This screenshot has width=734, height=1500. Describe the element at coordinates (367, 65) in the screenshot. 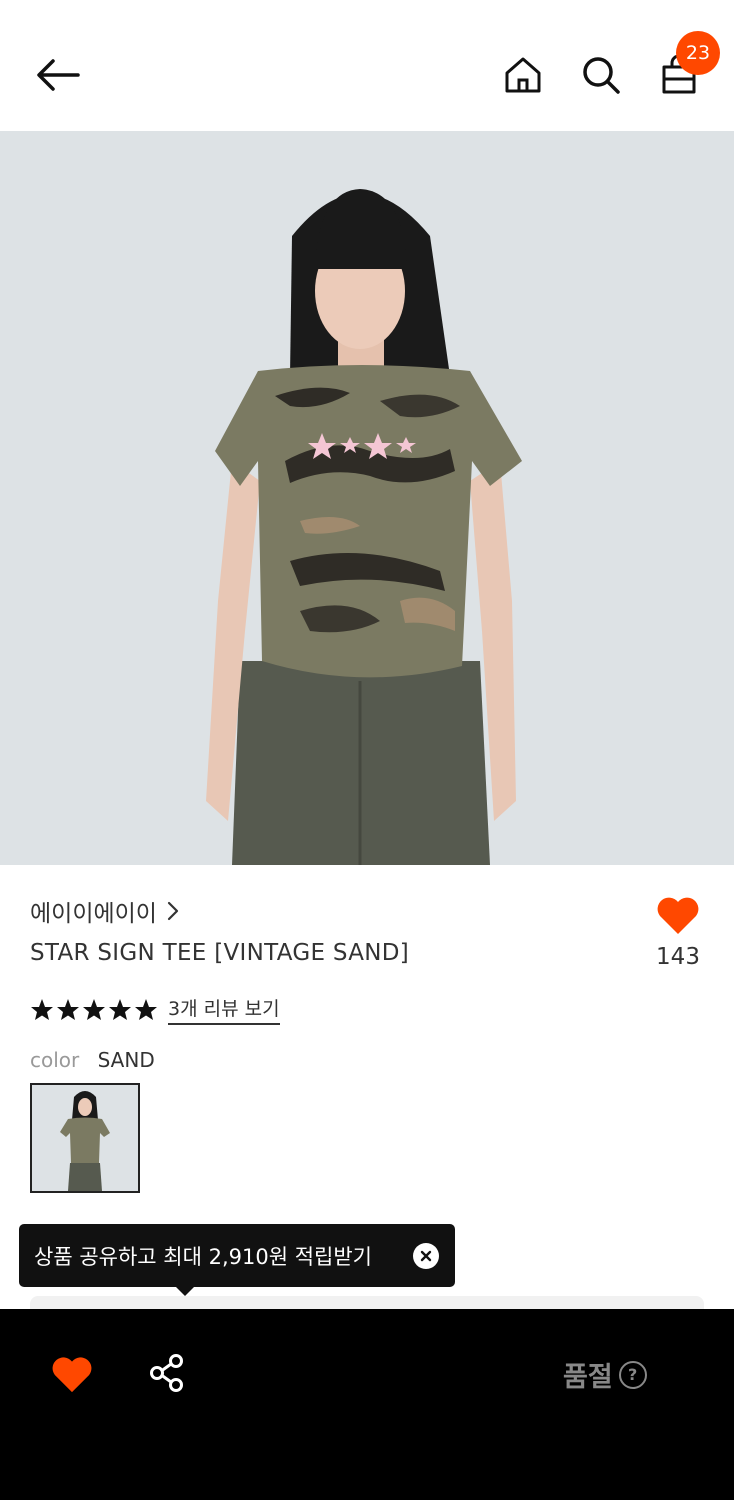

I see `top-navigation-bar: 23` at that location.